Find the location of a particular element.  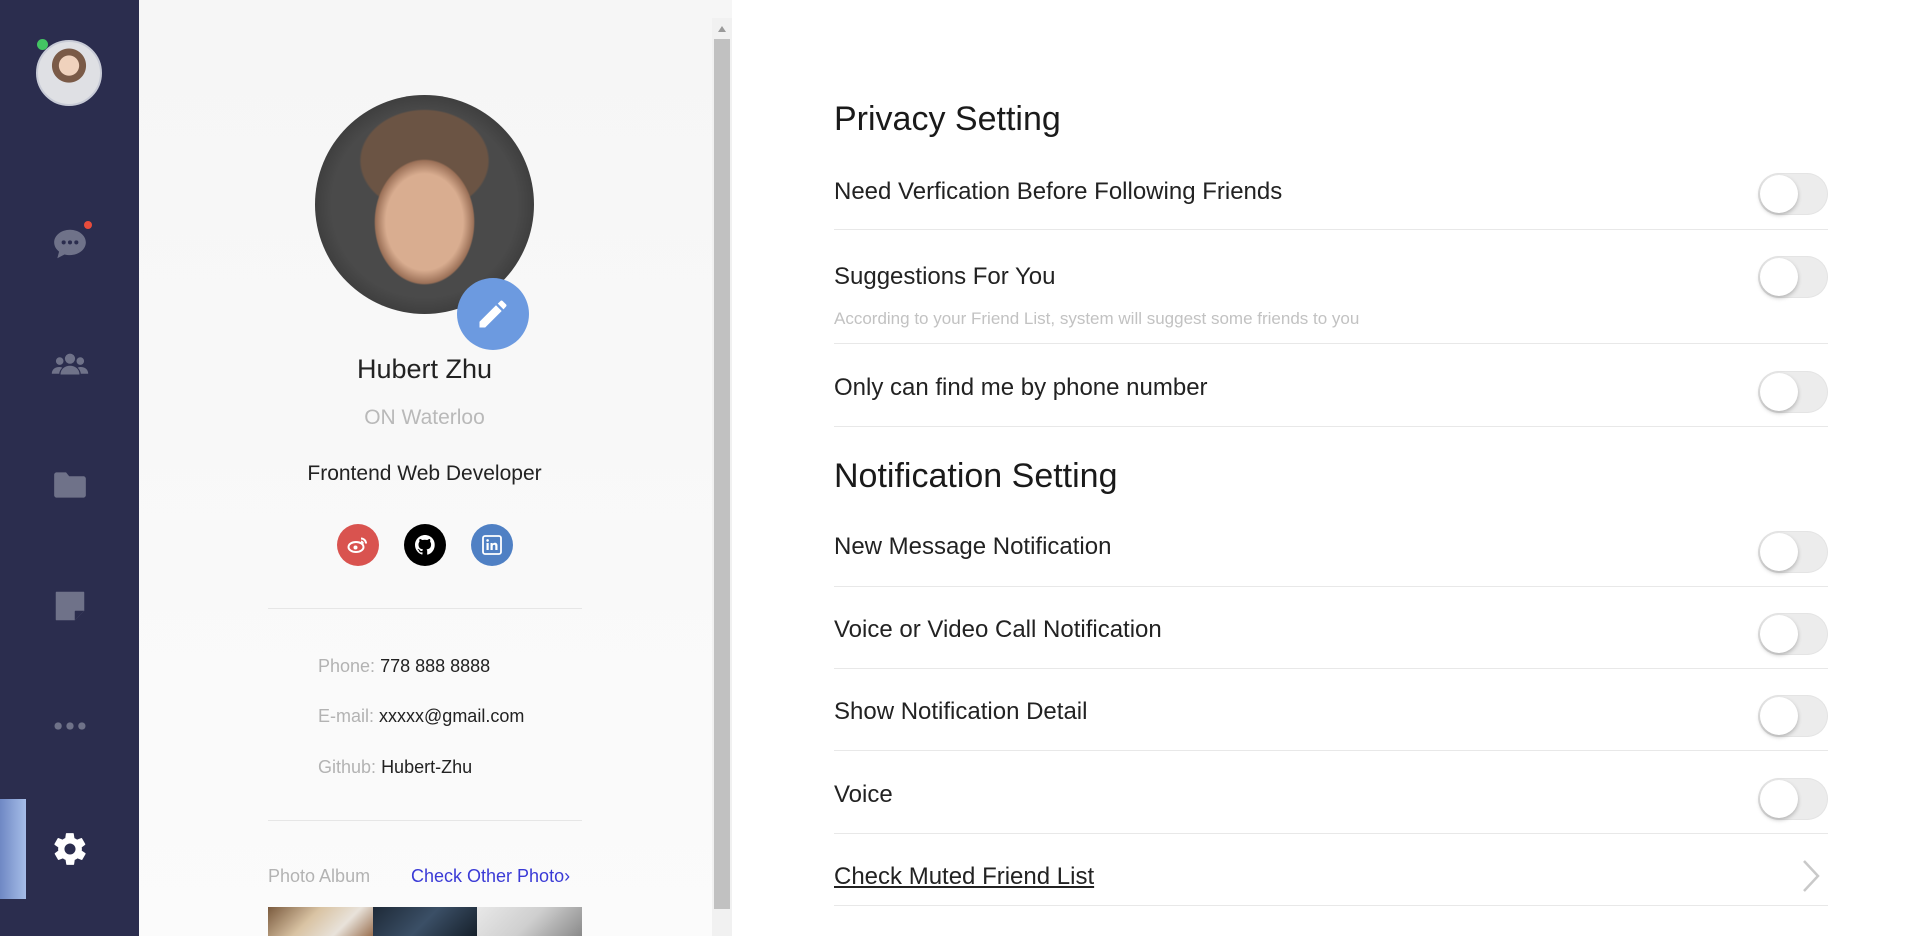

profile-scrollbar is located at coordinates (722, 477).